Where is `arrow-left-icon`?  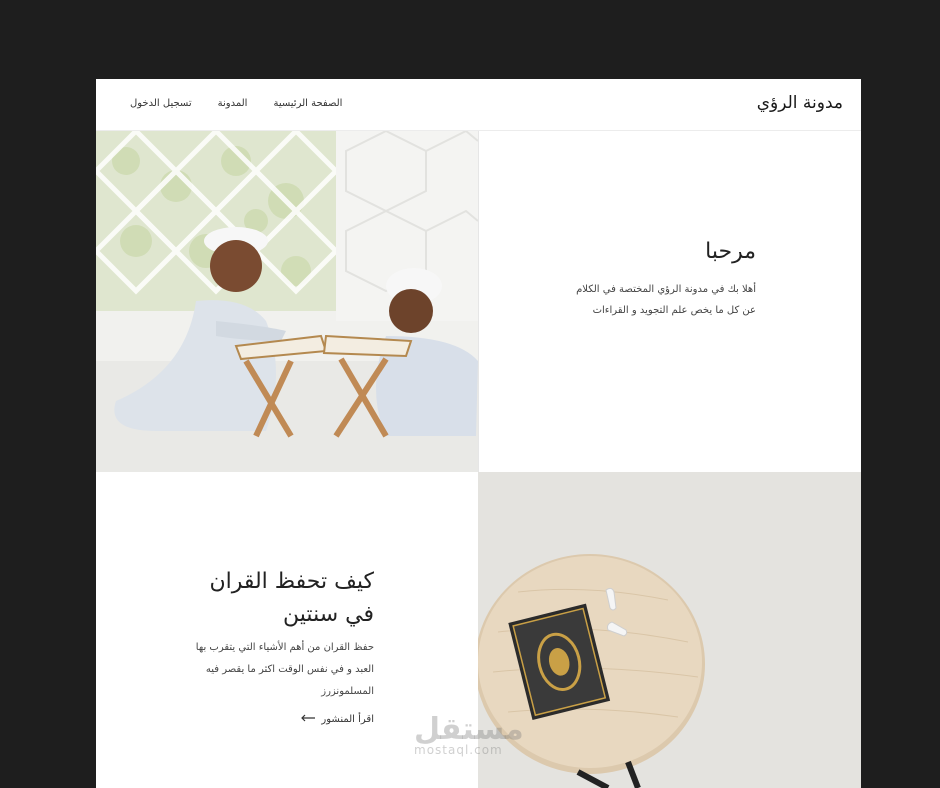 arrow-left-icon is located at coordinates (308, 719).